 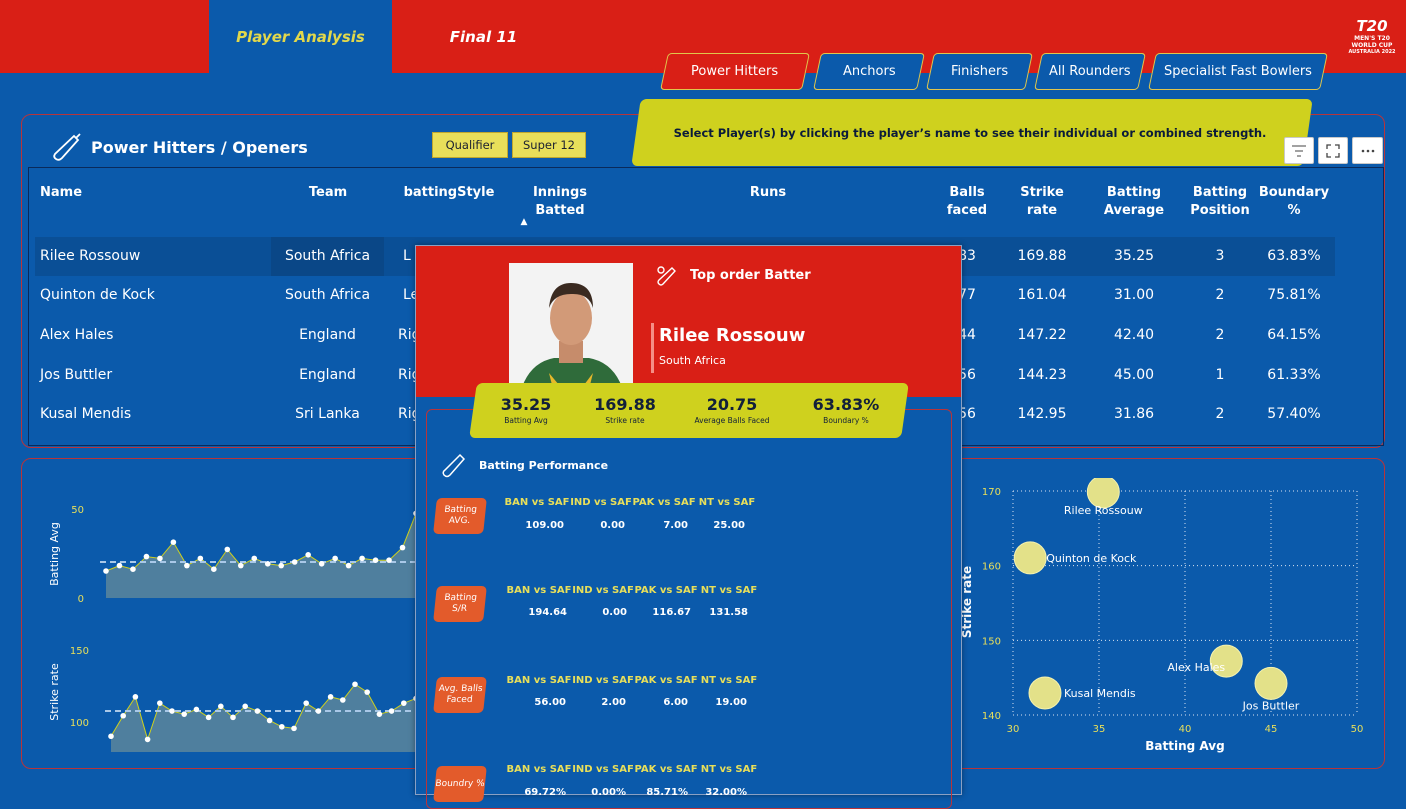 What do you see at coordinates (732, 404) in the screenshot?
I see `stat-value: 20.75` at bounding box center [732, 404].